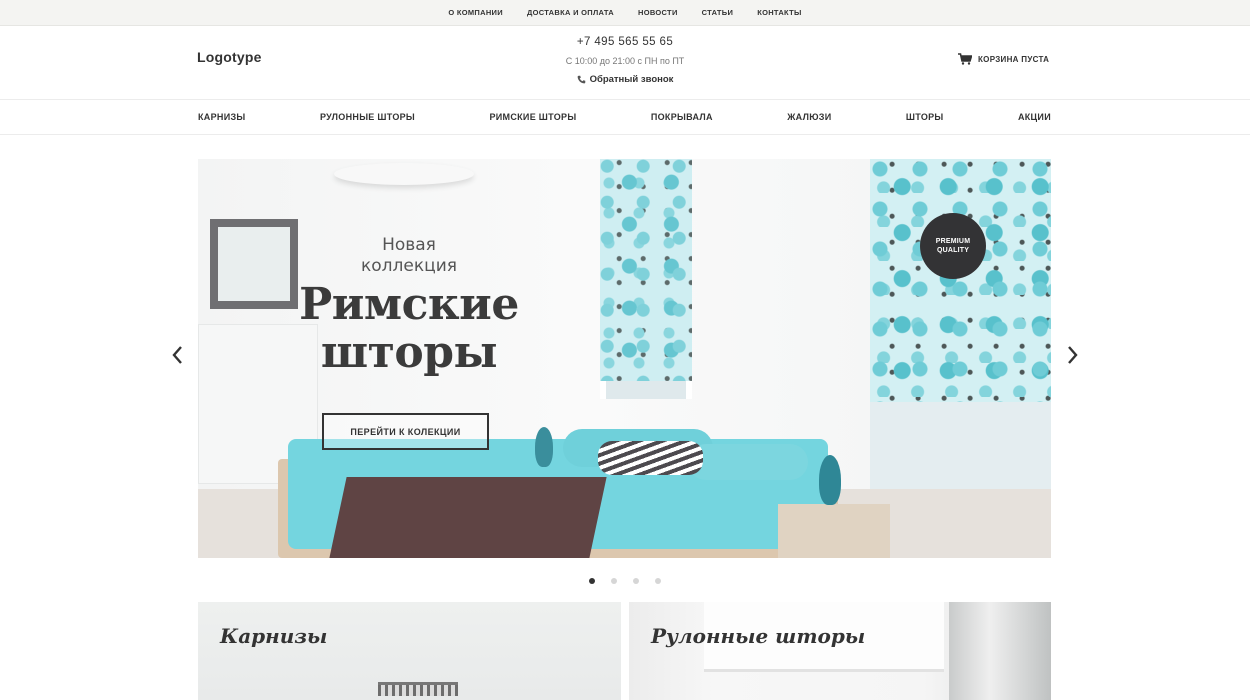 This screenshot has height=700, width=1250. What do you see at coordinates (960, 280) in the screenshot?
I see `roman-blind-right` at bounding box center [960, 280].